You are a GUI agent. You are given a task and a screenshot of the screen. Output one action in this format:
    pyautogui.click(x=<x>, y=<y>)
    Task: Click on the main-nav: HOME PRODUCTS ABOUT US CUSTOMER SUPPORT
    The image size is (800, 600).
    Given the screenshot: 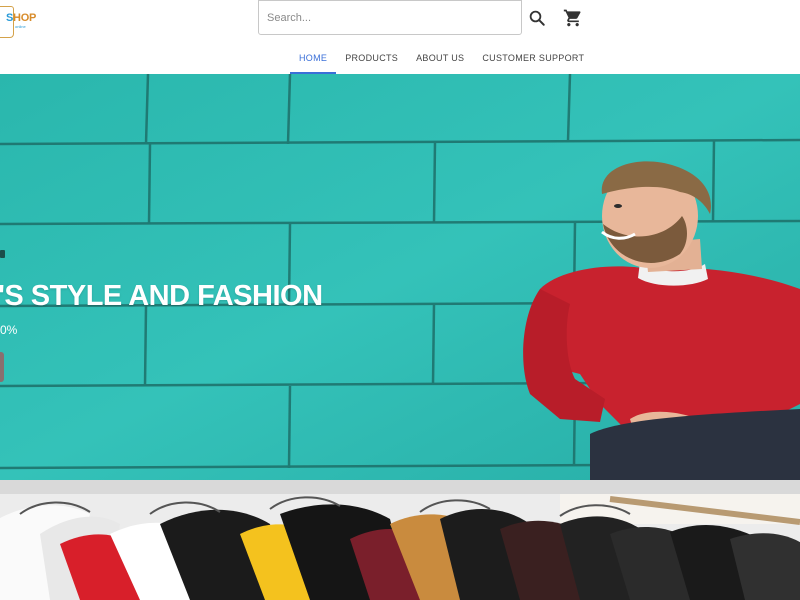 What is the action you would take?
    pyautogui.click(x=441, y=59)
    